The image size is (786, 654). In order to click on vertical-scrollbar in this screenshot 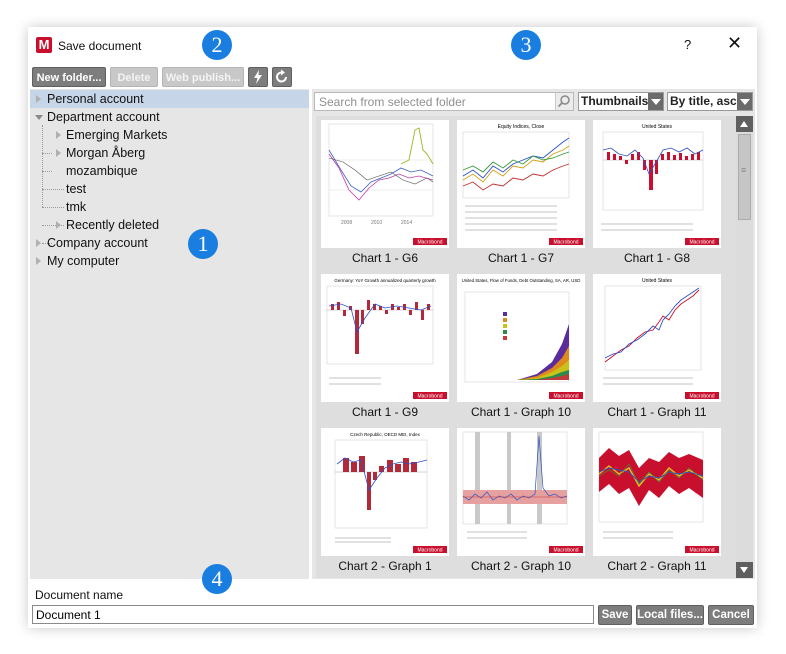, I will do `click(744, 347)`.